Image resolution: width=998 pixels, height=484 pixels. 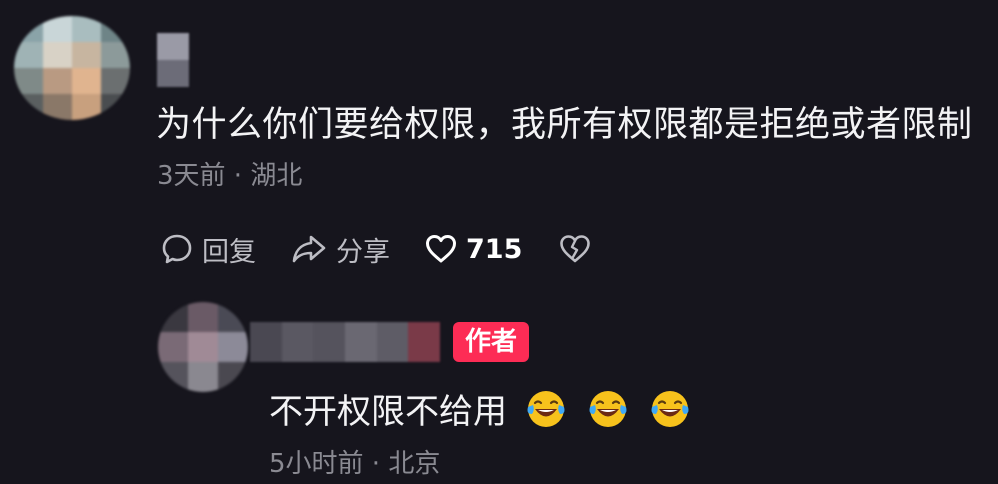 What do you see at coordinates (173, 60) in the screenshot?
I see `username` at bounding box center [173, 60].